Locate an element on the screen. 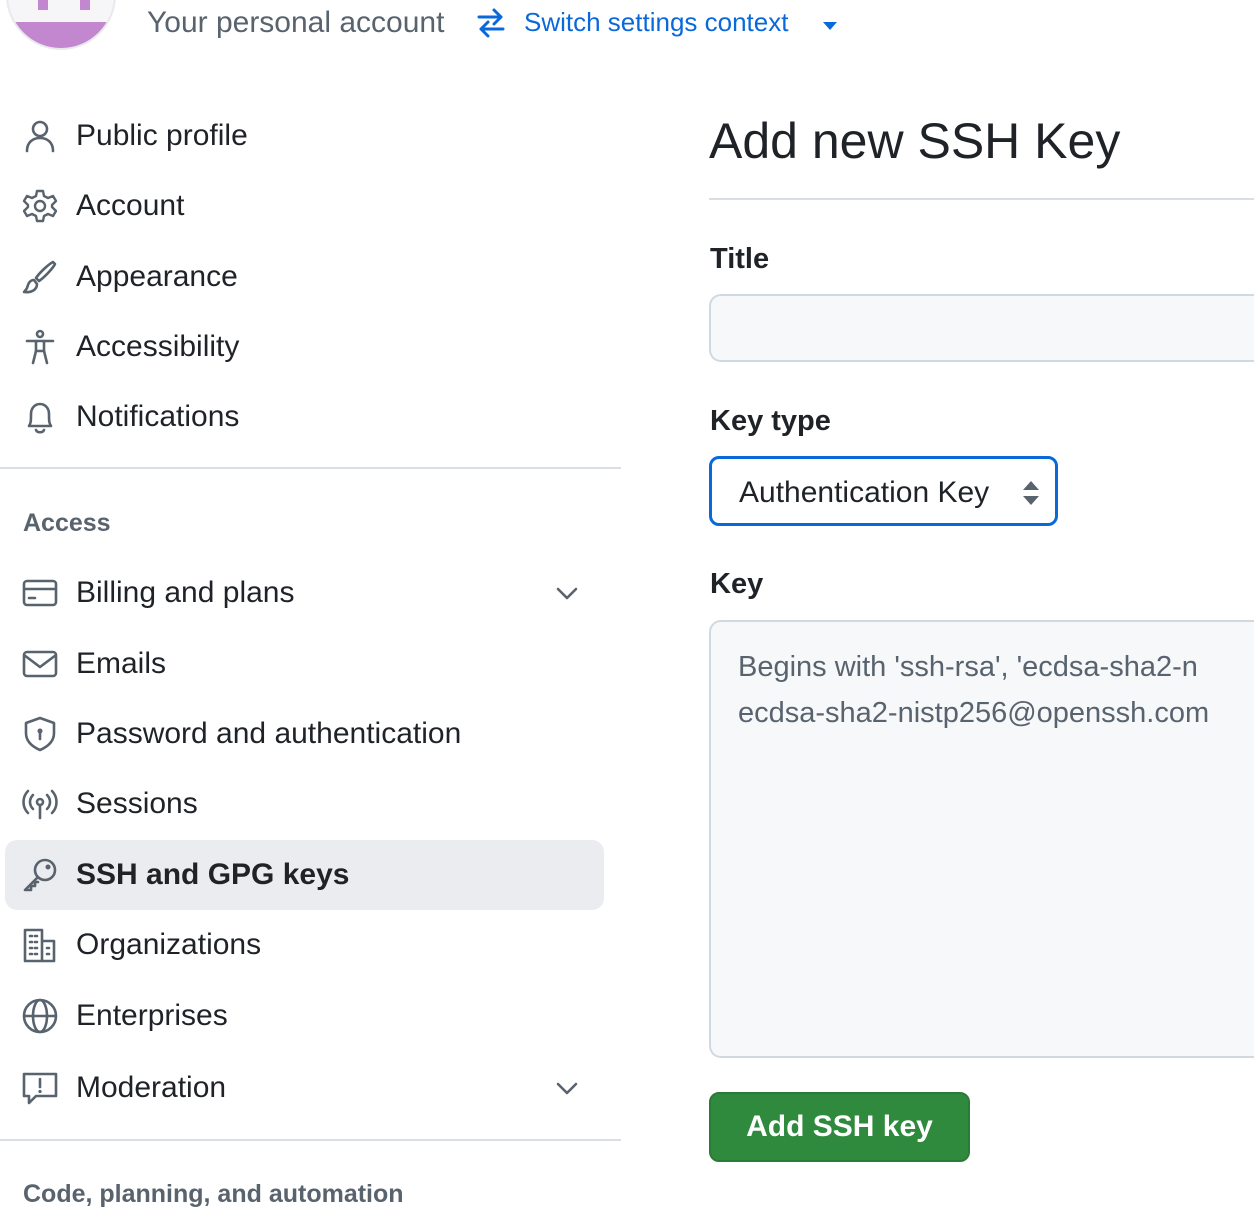 This screenshot has height=1222, width=1254. key-field-label: Key is located at coordinates (737, 584).